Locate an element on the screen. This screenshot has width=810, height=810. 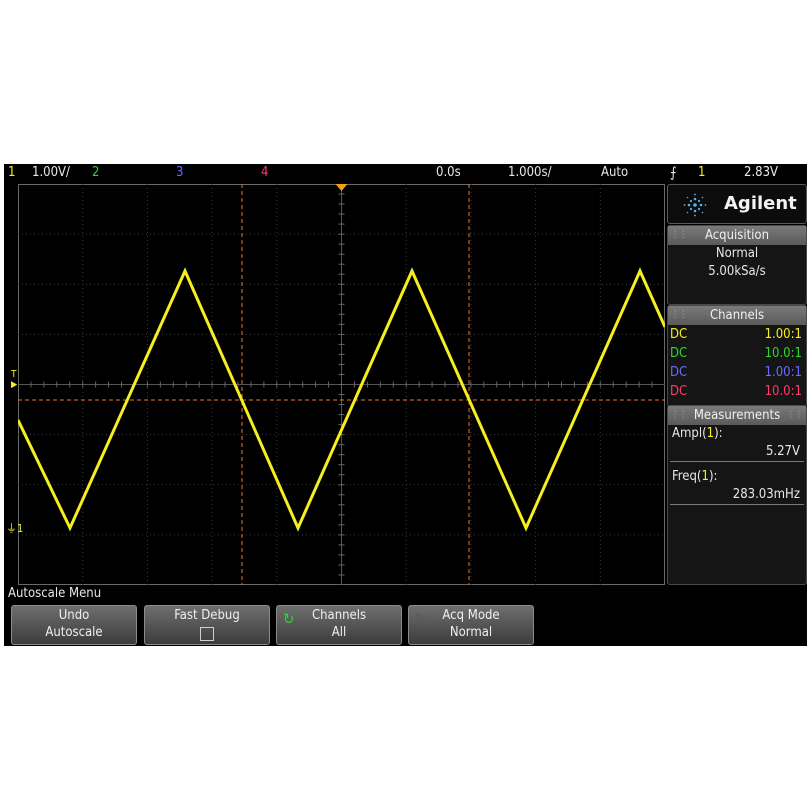
ch1-number: 1 is located at coordinates (11, 172).